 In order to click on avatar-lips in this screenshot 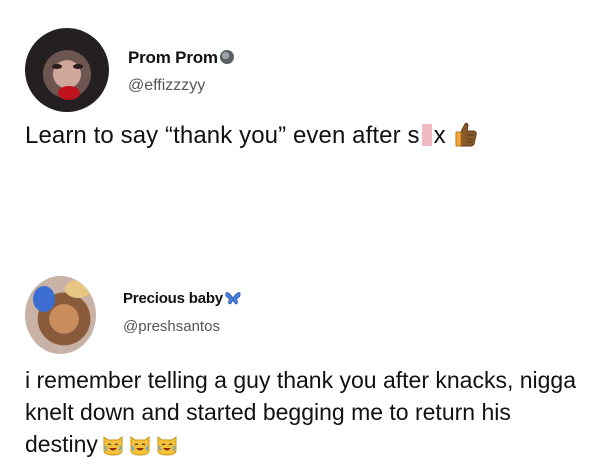, I will do `click(69, 93)`.